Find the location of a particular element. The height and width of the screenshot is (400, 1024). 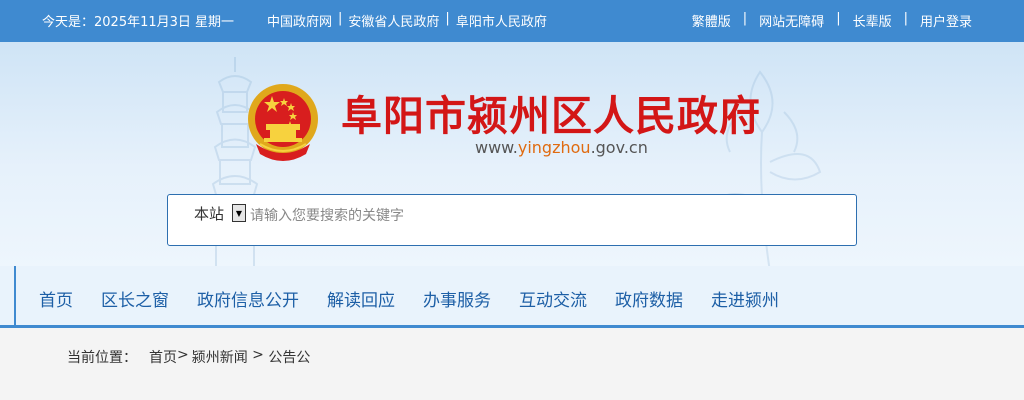

top-links-left: 中国政府网 | 安徽省人民政府 | 阜阳市人民政府 is located at coordinates (407, 20).